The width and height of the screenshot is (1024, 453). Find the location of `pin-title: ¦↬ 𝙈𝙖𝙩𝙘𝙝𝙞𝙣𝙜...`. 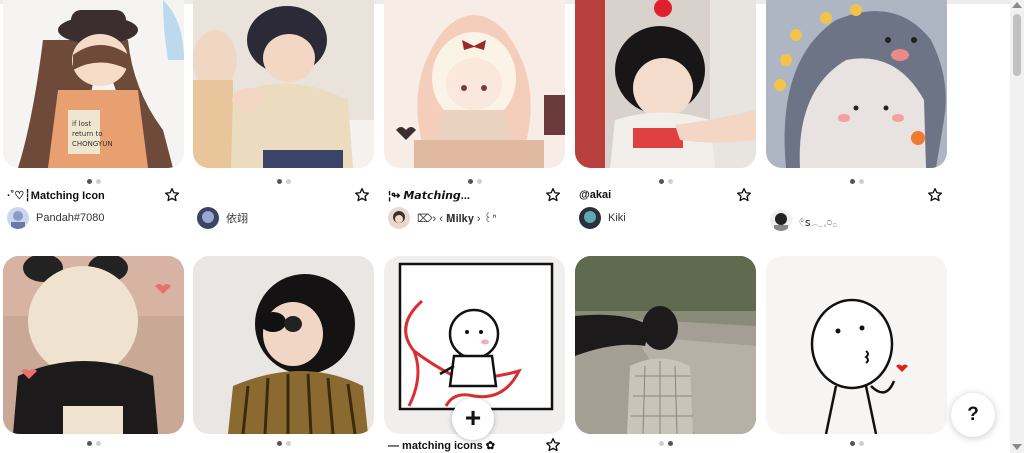

pin-title: ¦↬ 𝙈𝙖𝙩𝙘𝙝𝙞𝙣𝙜... is located at coordinates (463, 195).